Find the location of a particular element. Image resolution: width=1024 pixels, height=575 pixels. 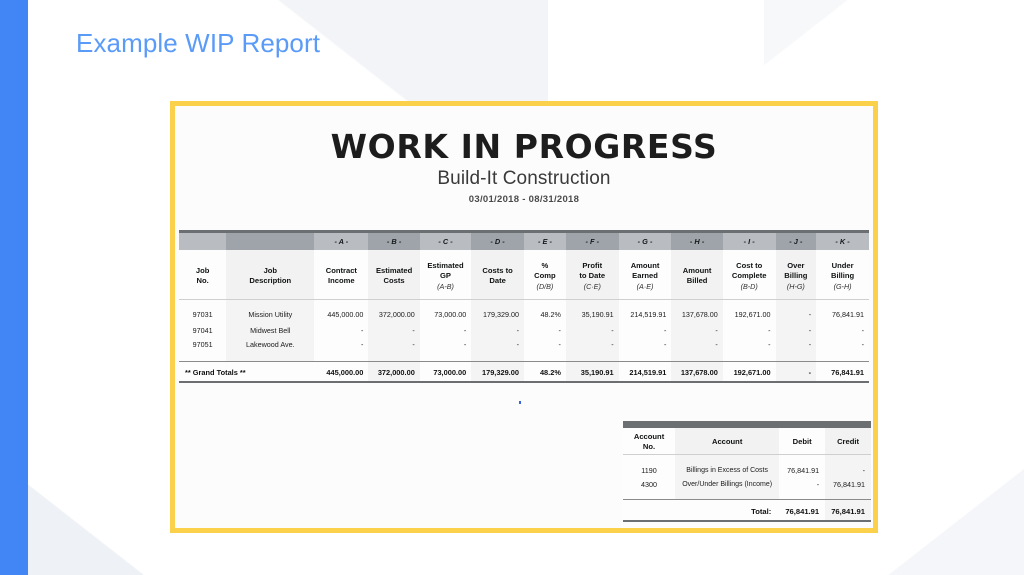

grand-totals-label: ** Grand Totals ** is located at coordinates (247, 372).